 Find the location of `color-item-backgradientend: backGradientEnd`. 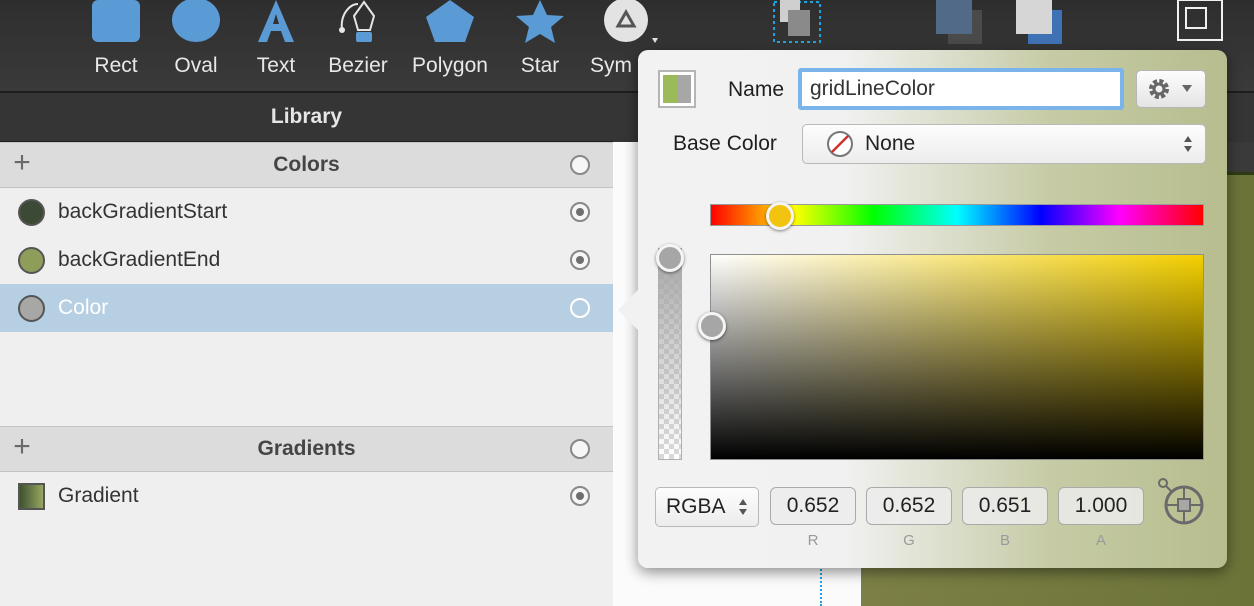

color-item-backgradientend: backGradientEnd is located at coordinates (306, 260).